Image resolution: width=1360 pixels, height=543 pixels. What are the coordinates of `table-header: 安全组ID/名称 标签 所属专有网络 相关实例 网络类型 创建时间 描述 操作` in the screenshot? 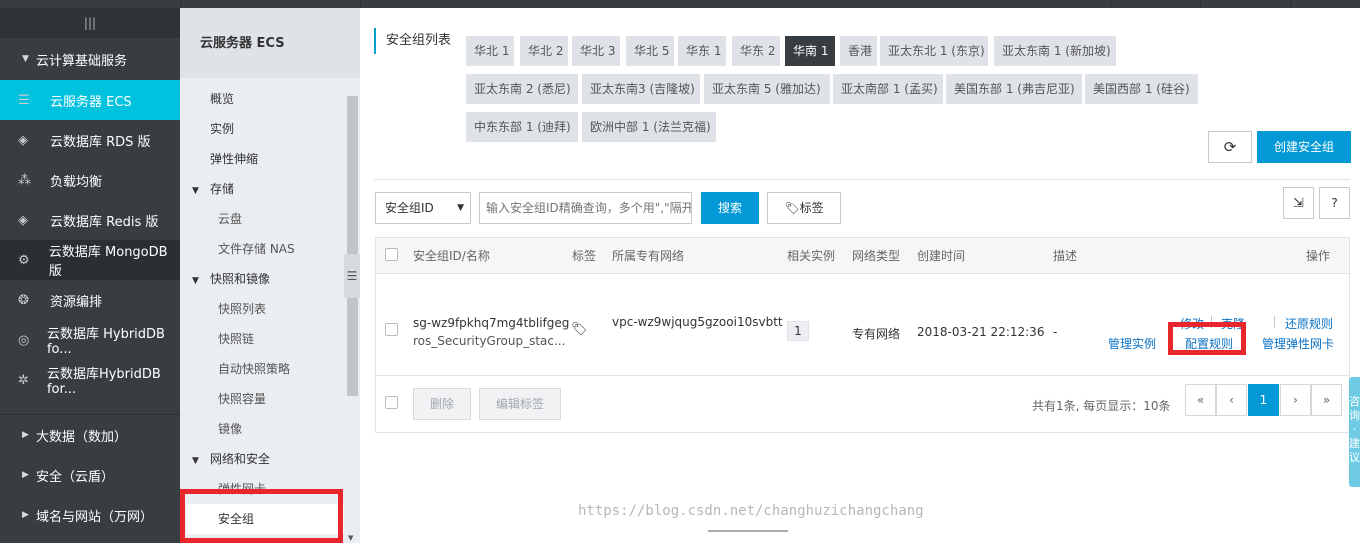 It's located at (862, 256).